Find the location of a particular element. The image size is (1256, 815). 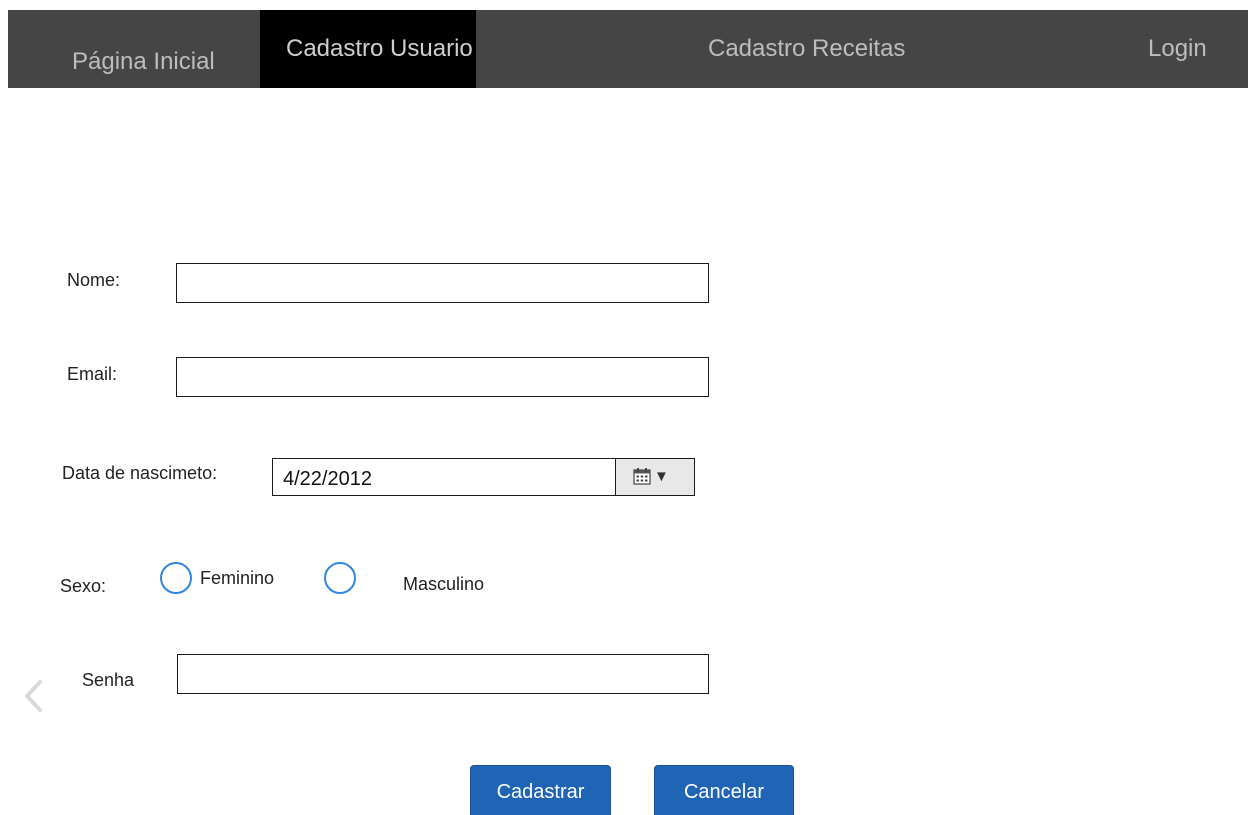

nav-item-cadastro-usuario: Cadastro Usuario is located at coordinates (368, 49).